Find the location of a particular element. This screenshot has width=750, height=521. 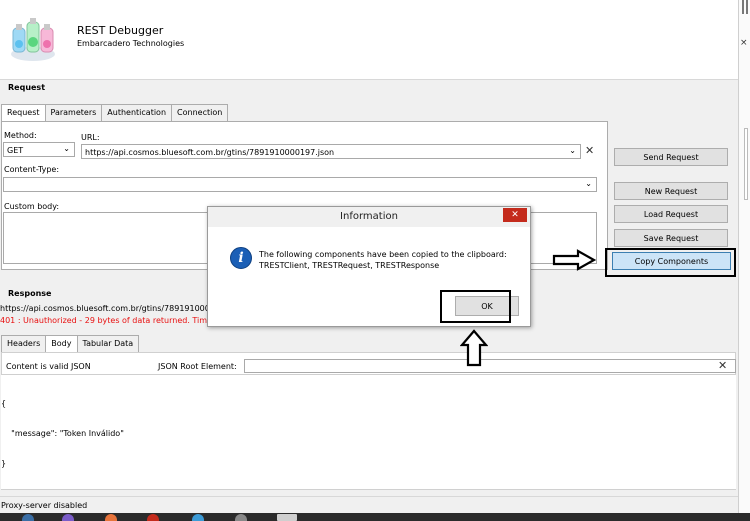

url-label: URL: is located at coordinates (90, 137).